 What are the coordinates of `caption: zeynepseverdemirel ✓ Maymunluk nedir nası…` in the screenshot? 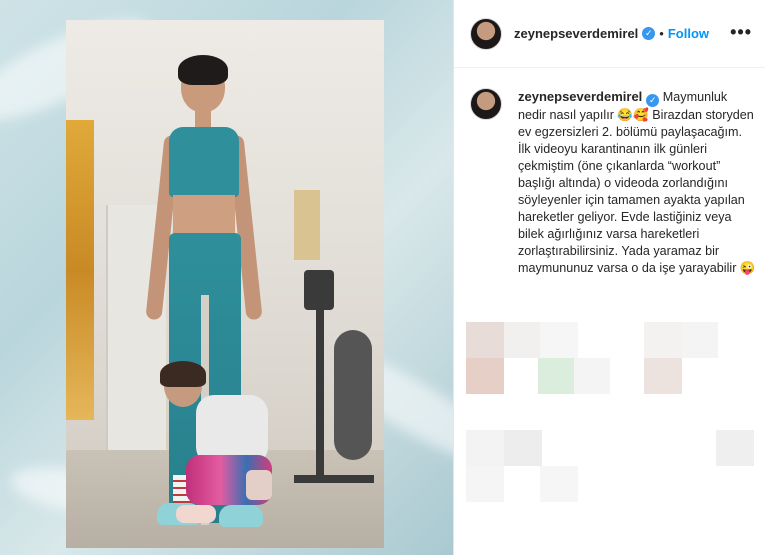 It's located at (637, 182).